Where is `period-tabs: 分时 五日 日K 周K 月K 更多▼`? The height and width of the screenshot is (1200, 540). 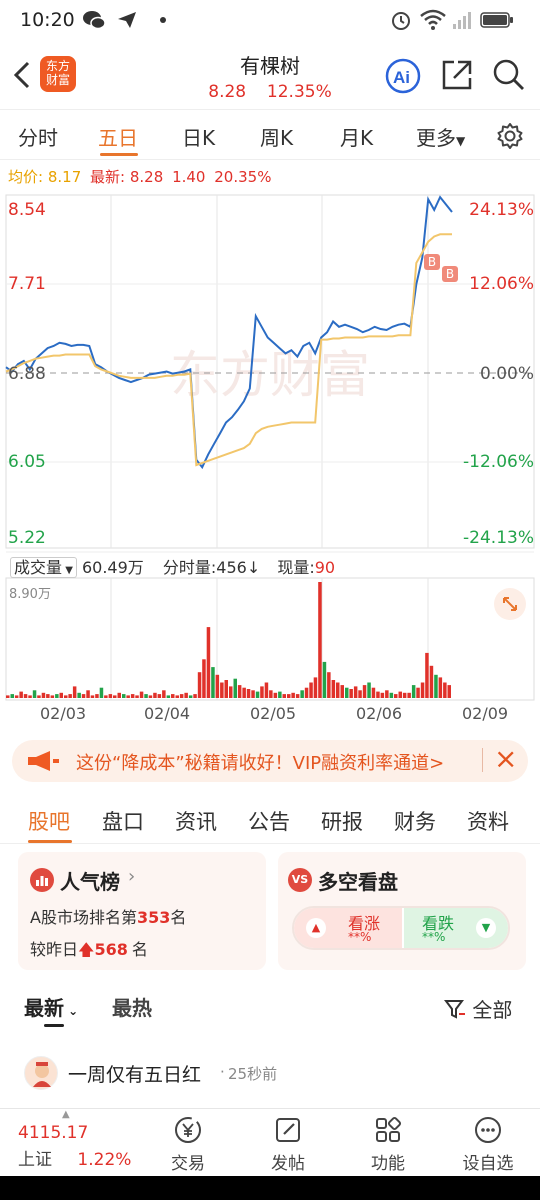
period-tabs: 分时 五日 日K 周K 月K 更多▼ is located at coordinates (270, 136).